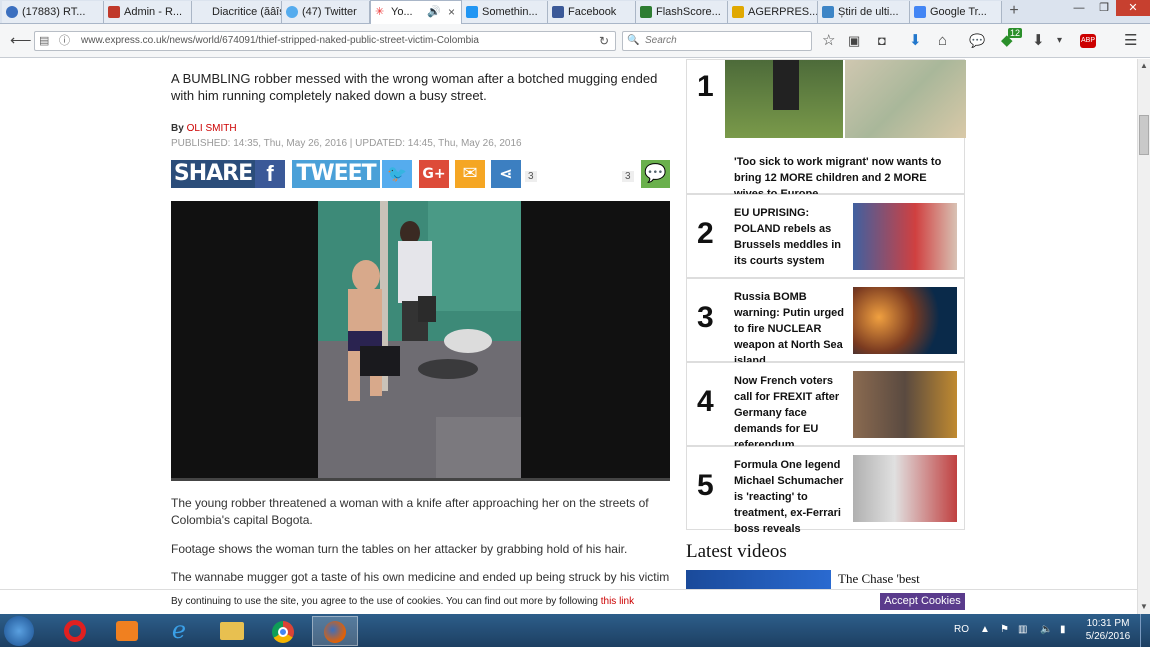  What do you see at coordinates (705, 86) in the screenshot?
I see `trending-number: 1` at bounding box center [705, 86].